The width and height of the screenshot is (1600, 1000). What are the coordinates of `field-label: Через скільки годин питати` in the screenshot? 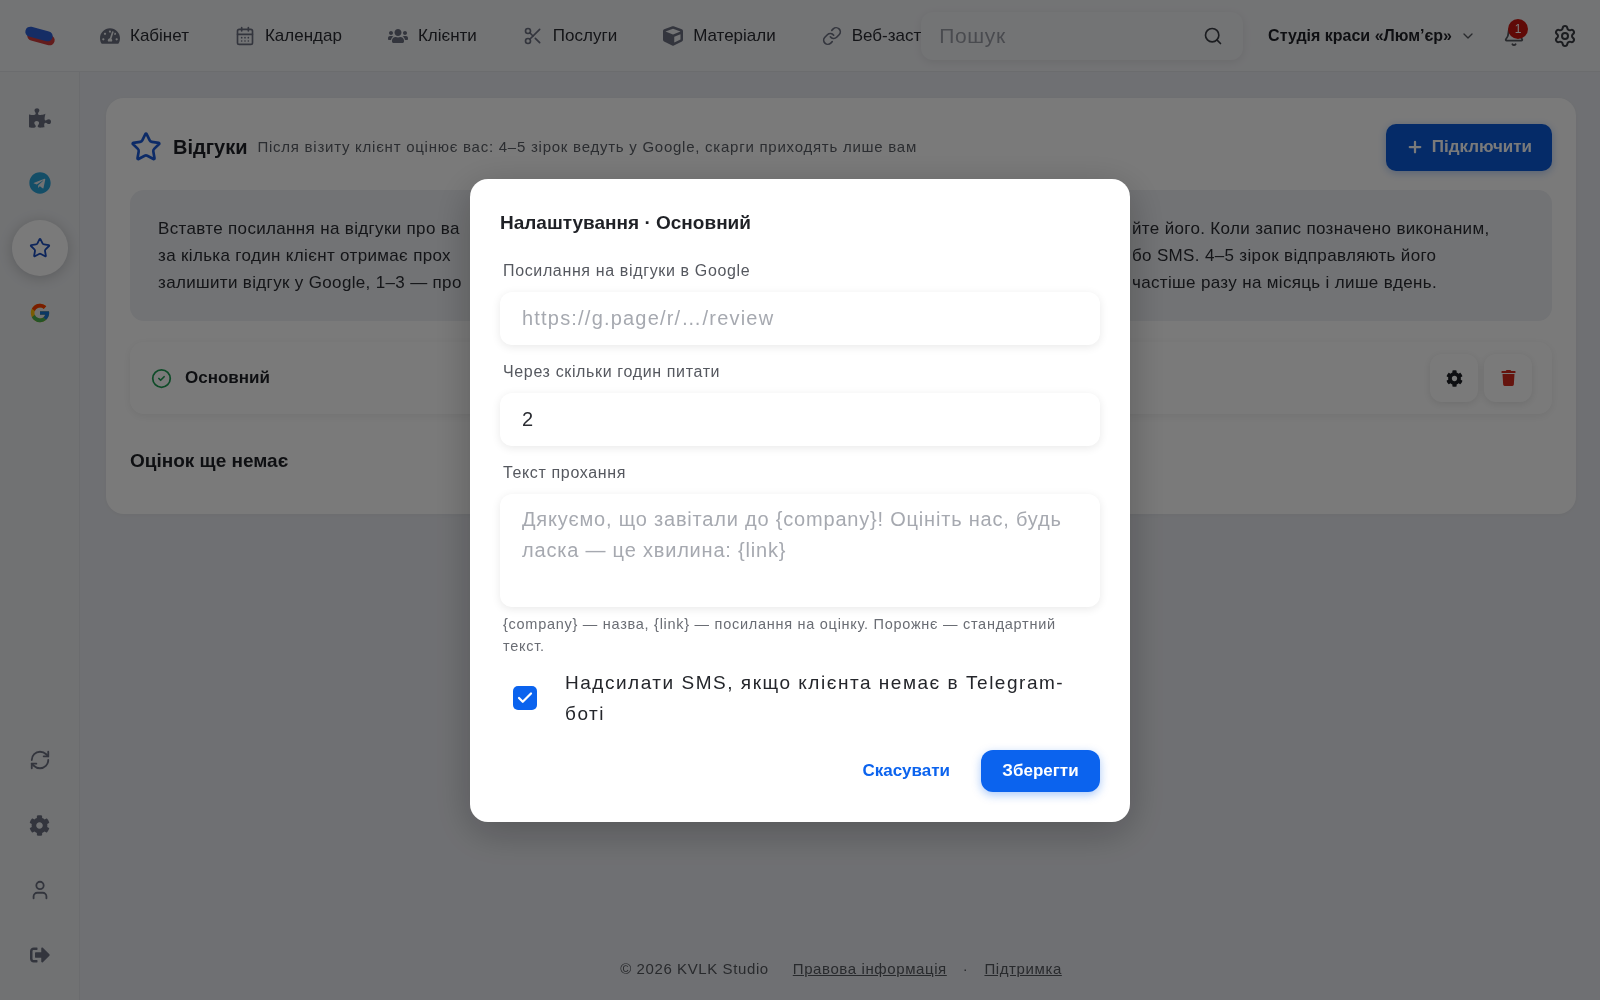 It's located at (612, 371).